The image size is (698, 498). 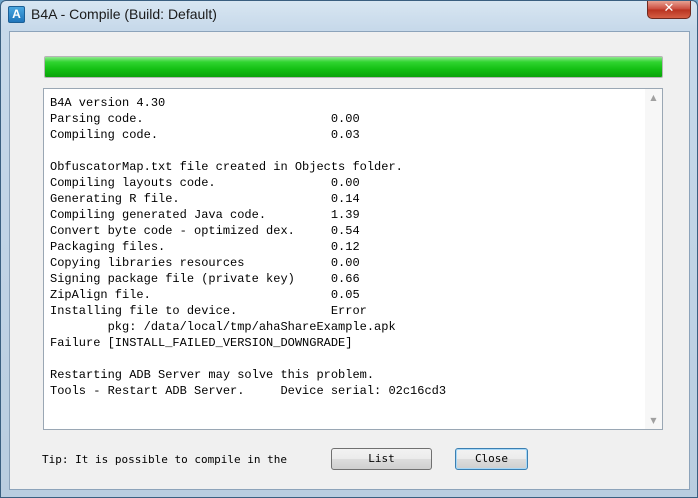 What do you see at coordinates (205, 183) in the screenshot?
I see `log-line: Compiling layouts code. 0.00` at bounding box center [205, 183].